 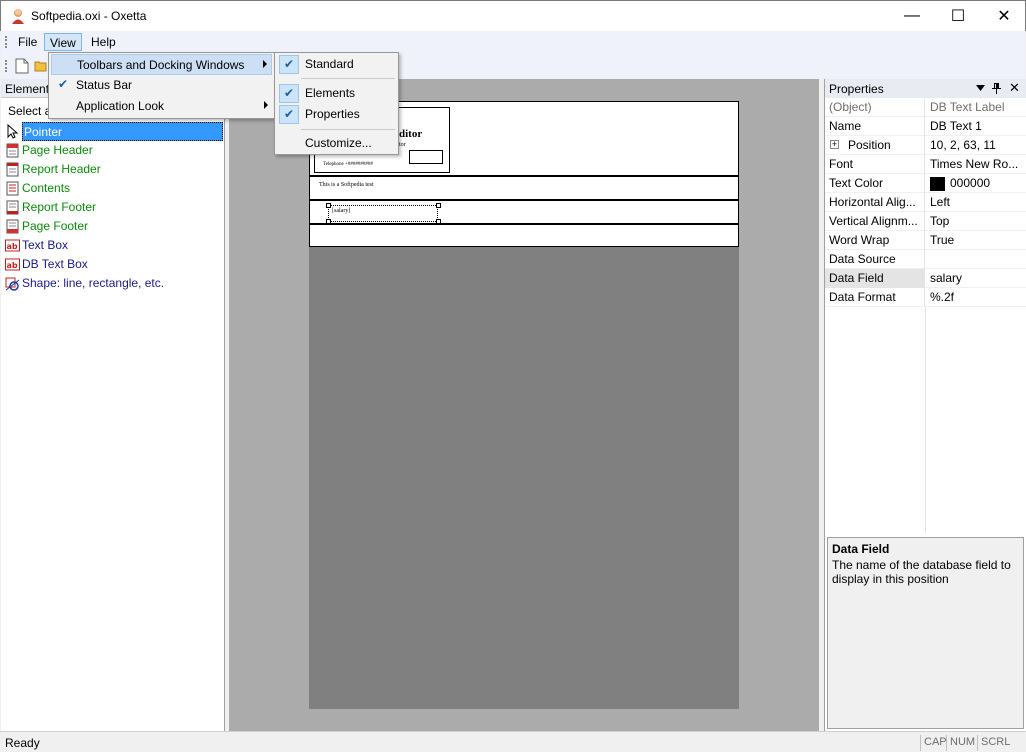 What do you see at coordinates (937, 184) in the screenshot?
I see `color-swatch` at bounding box center [937, 184].